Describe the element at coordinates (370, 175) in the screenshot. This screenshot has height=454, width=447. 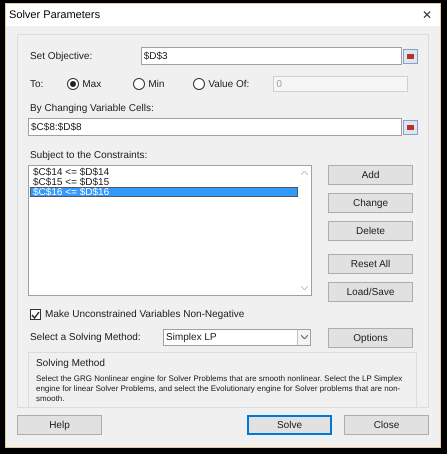
I see `constraint-button: Add` at that location.